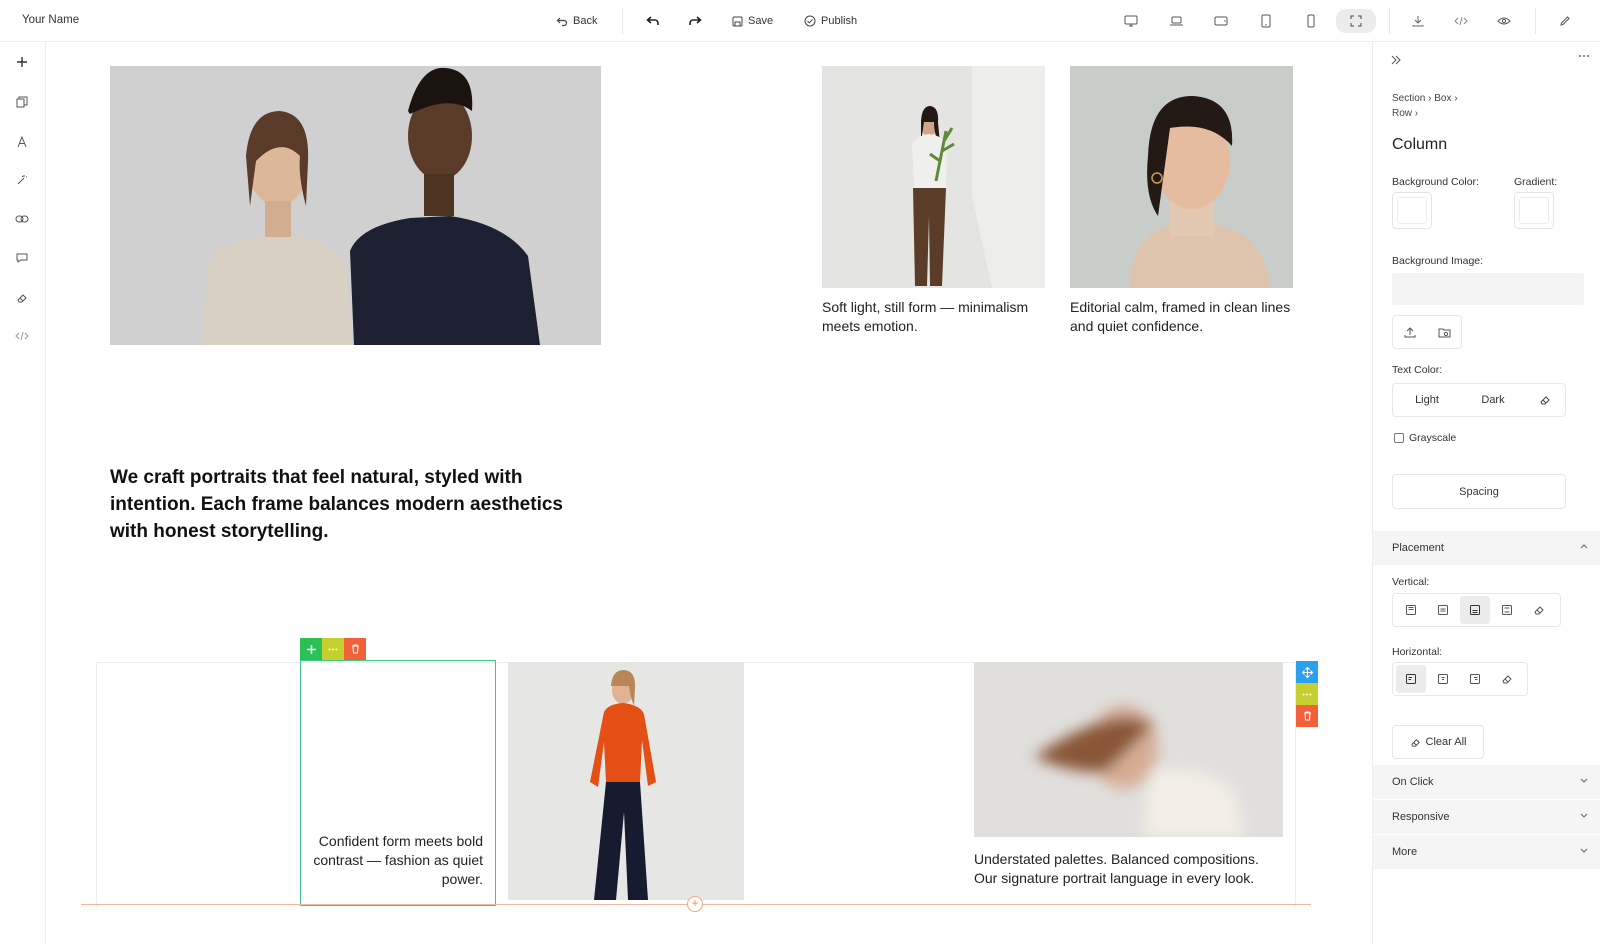 This screenshot has height=944, width=1600. Describe the element at coordinates (1181, 177) in the screenshot. I see `turtleneck-portrait-image` at that location.